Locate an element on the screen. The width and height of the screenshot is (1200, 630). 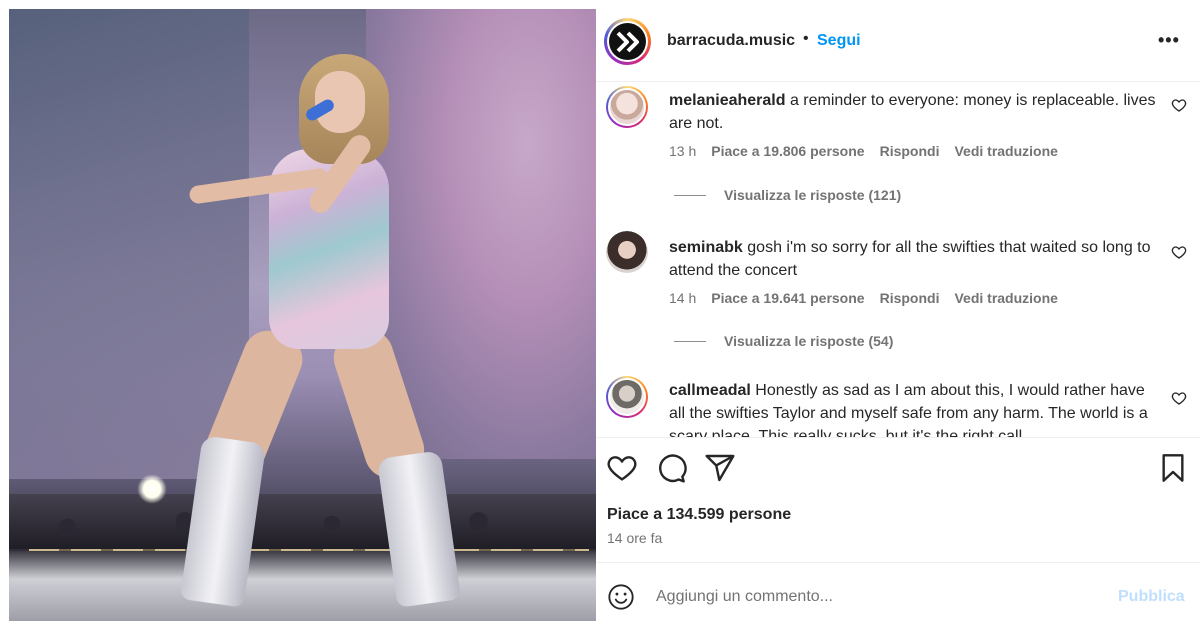
background-screen-left is located at coordinates (129, 244).